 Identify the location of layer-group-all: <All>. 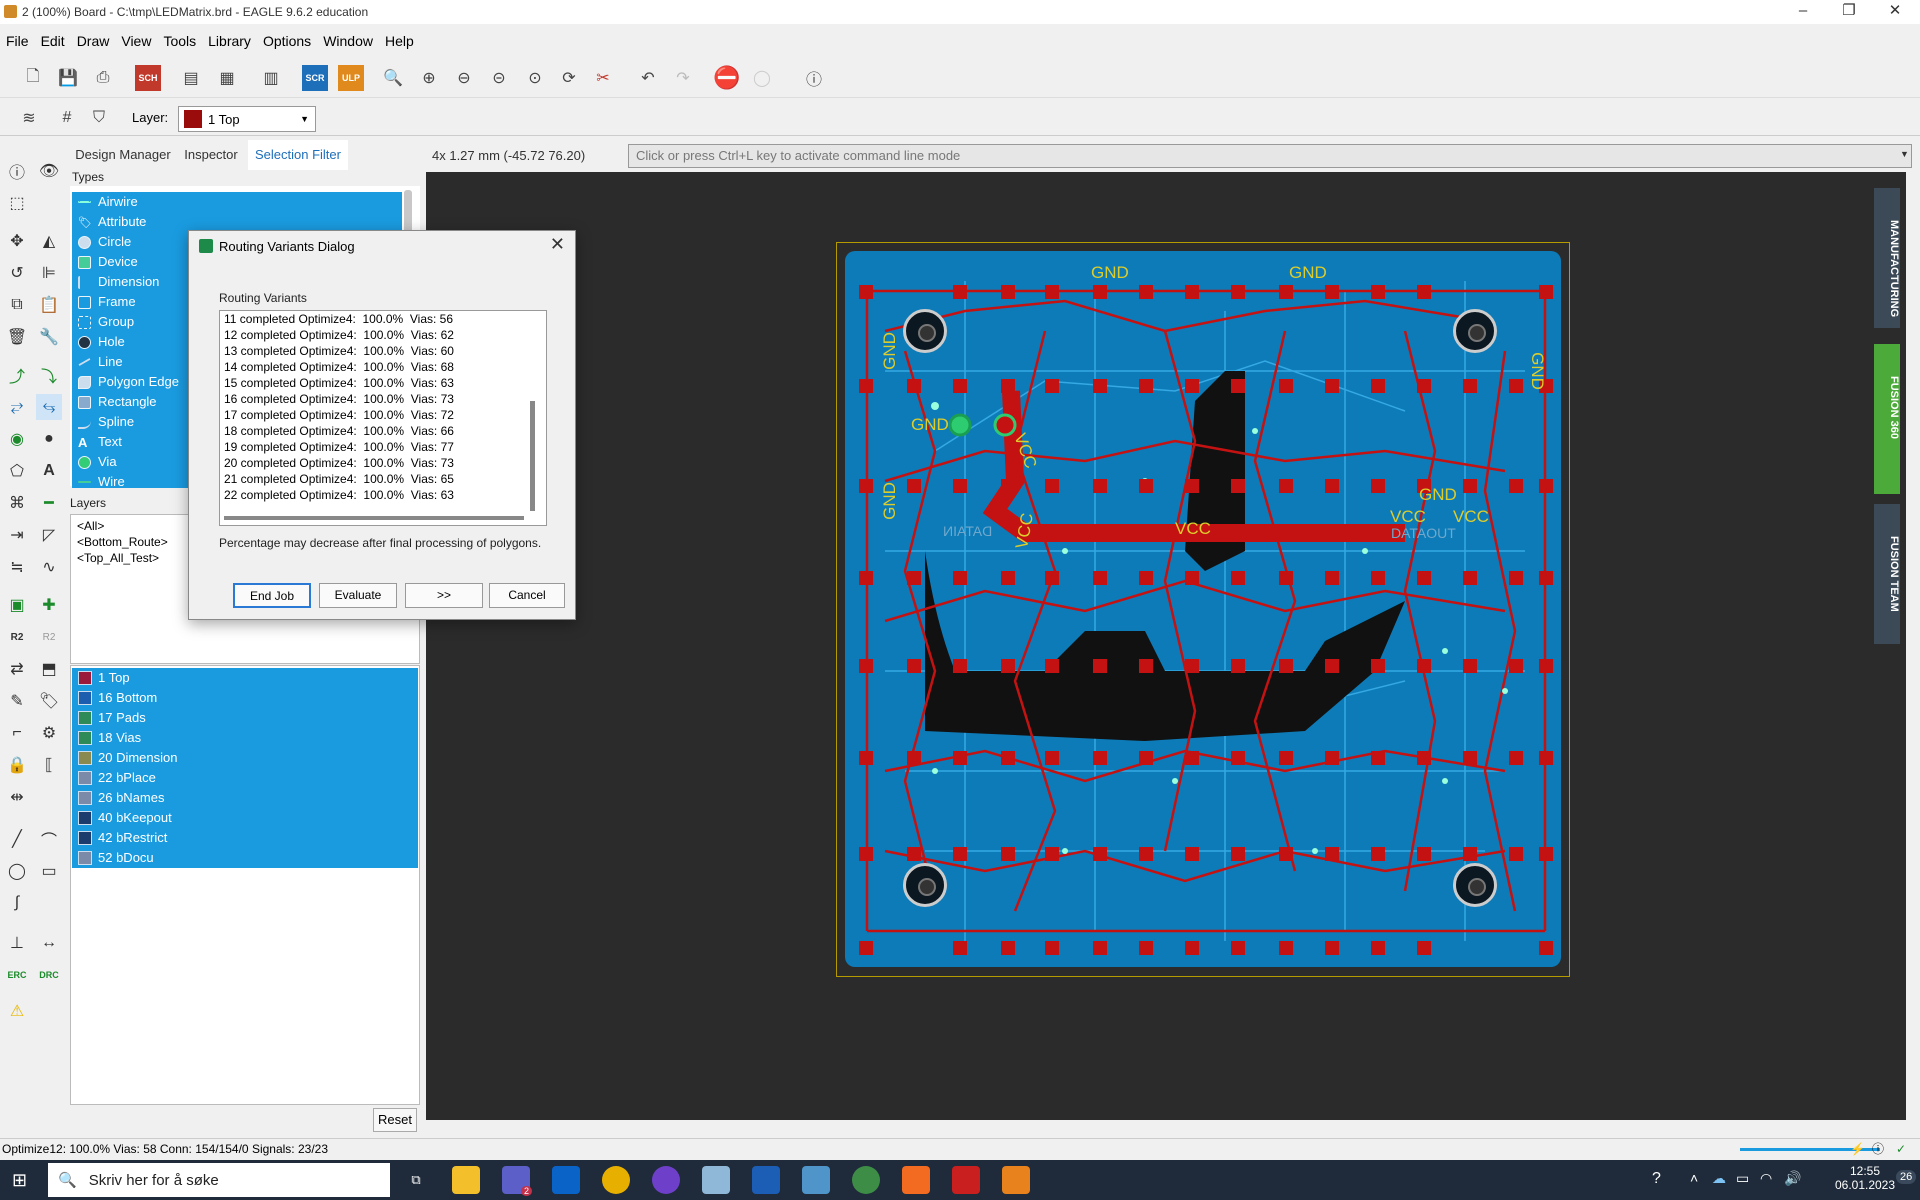
(90, 526).